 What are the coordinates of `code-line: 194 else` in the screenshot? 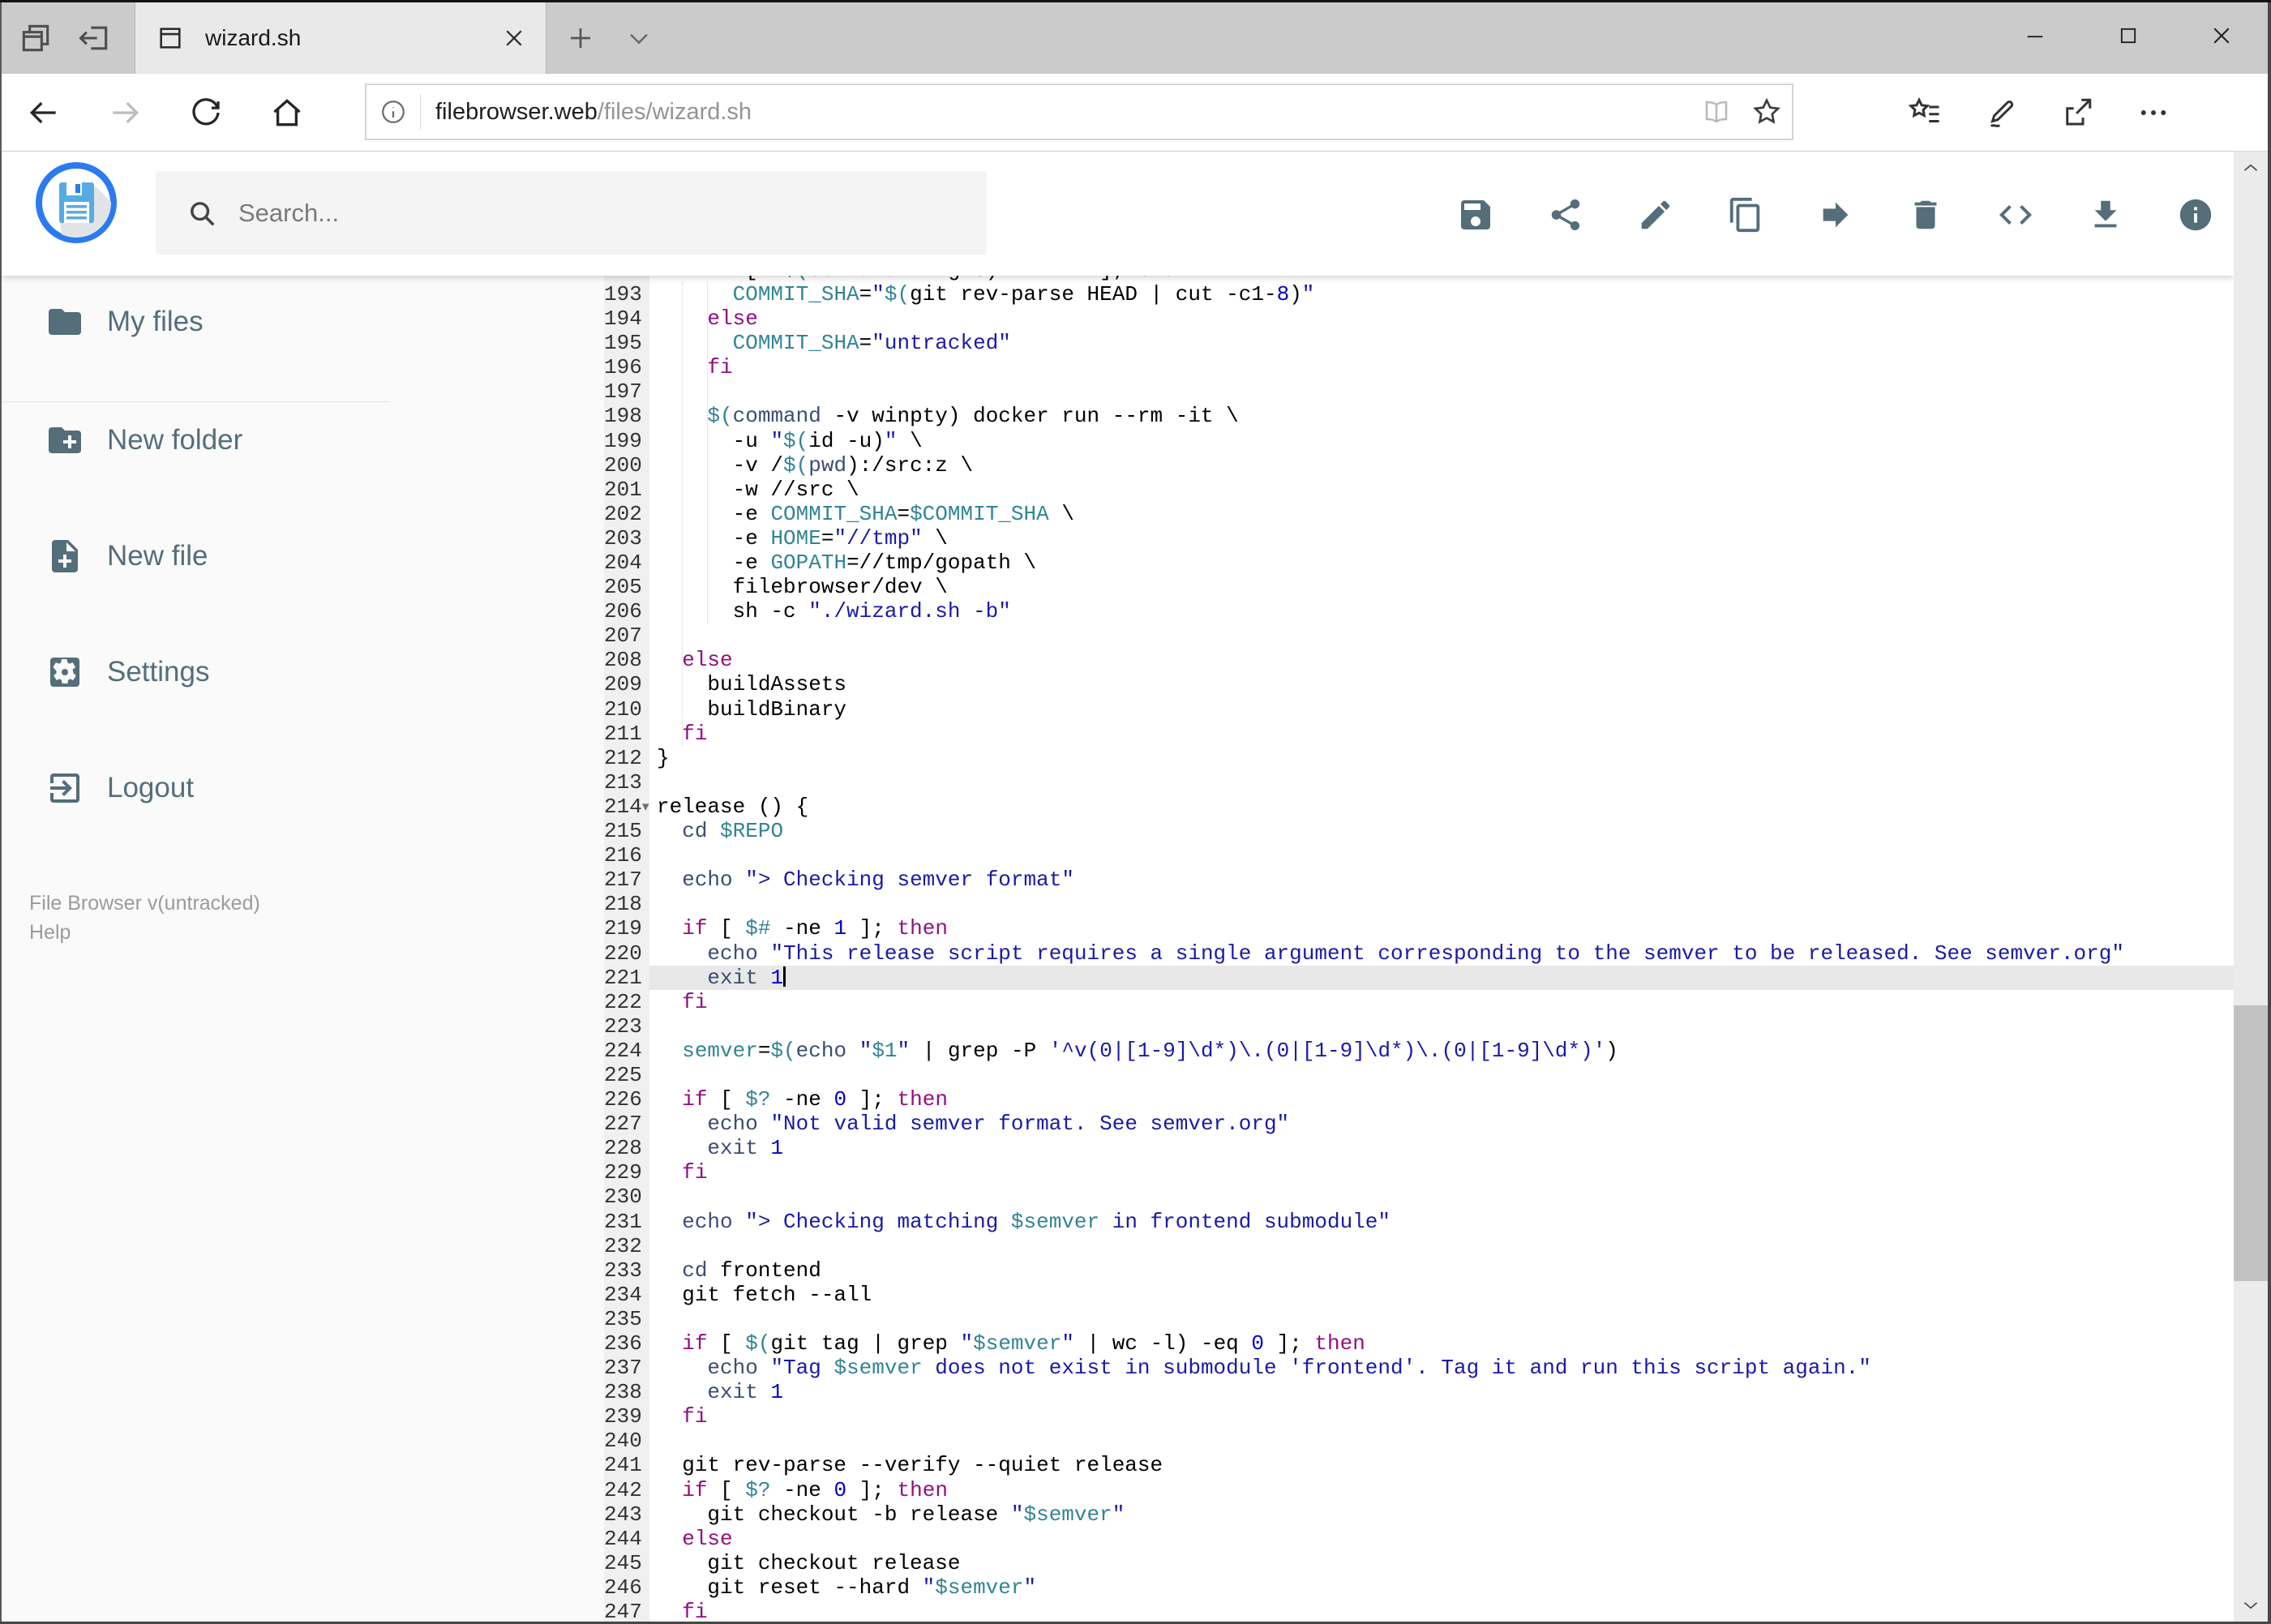 It's located at (1419, 318).